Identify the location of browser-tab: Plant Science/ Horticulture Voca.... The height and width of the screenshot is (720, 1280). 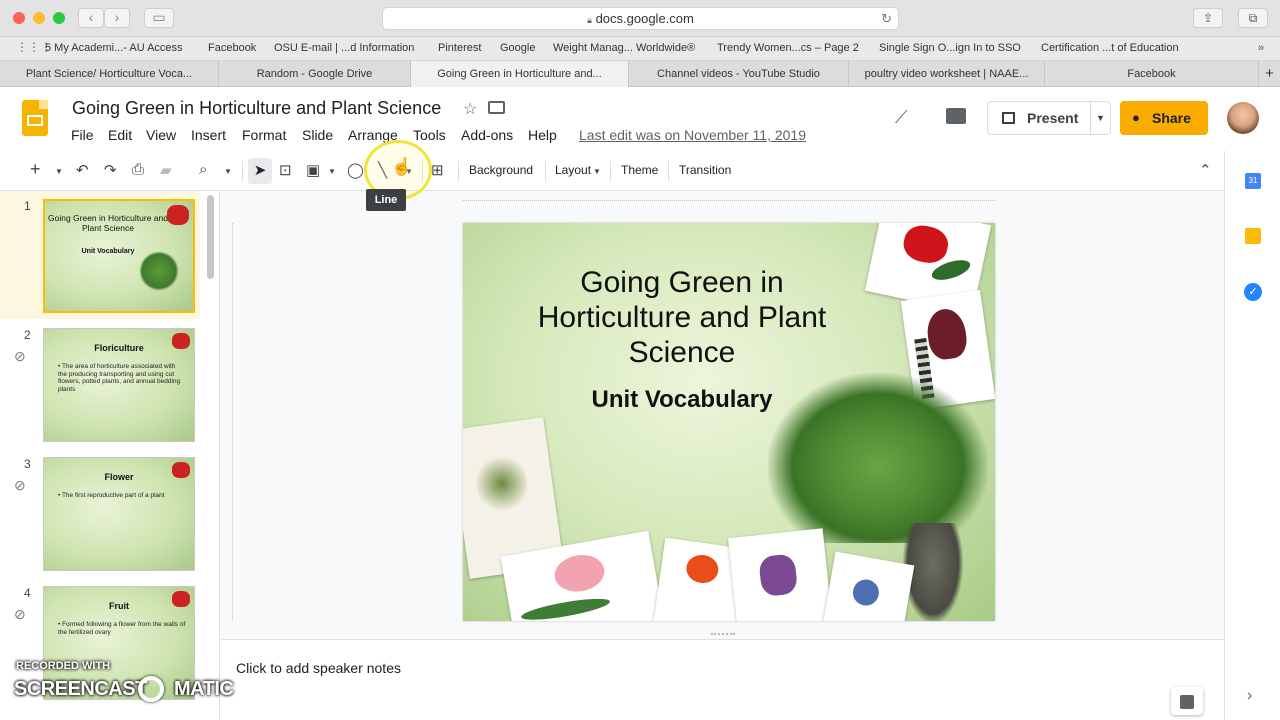
(109, 74).